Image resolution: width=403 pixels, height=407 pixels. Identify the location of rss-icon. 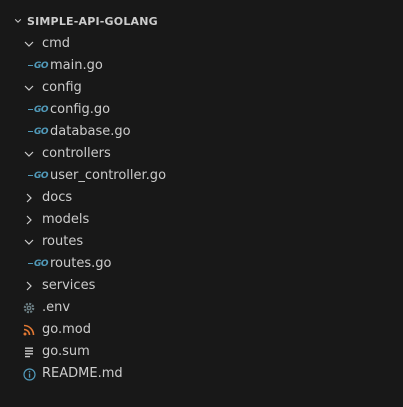
(29, 330).